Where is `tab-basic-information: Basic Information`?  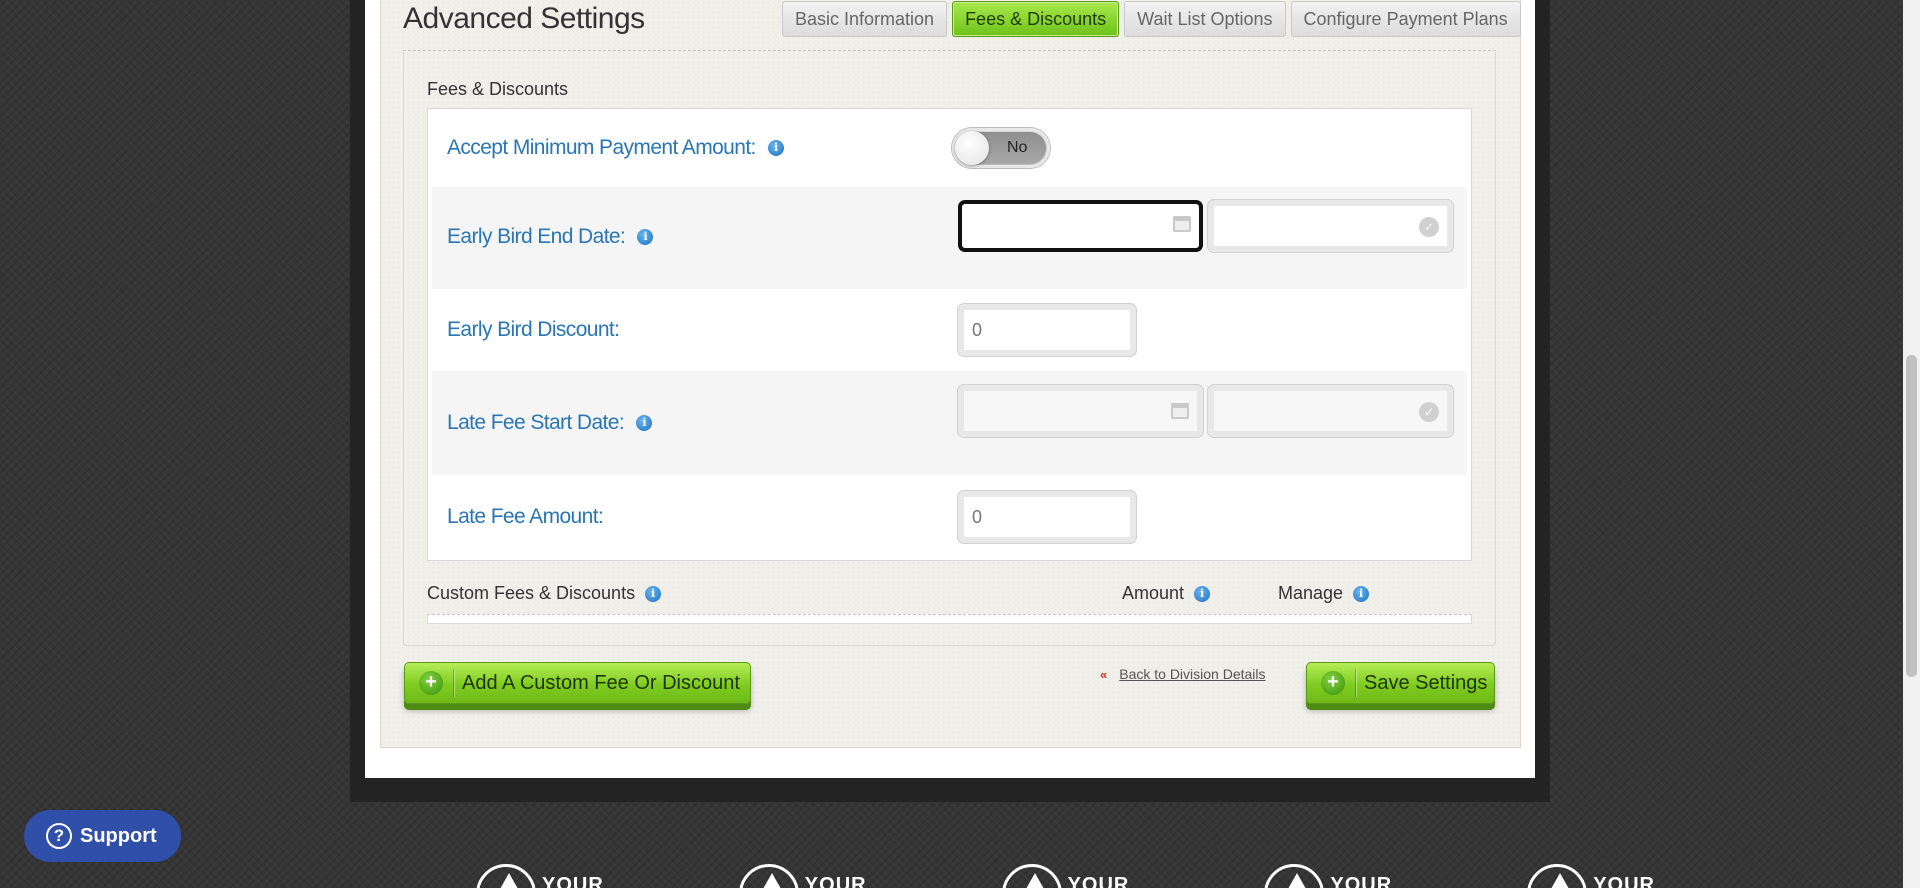 tab-basic-information: Basic Information is located at coordinates (865, 19).